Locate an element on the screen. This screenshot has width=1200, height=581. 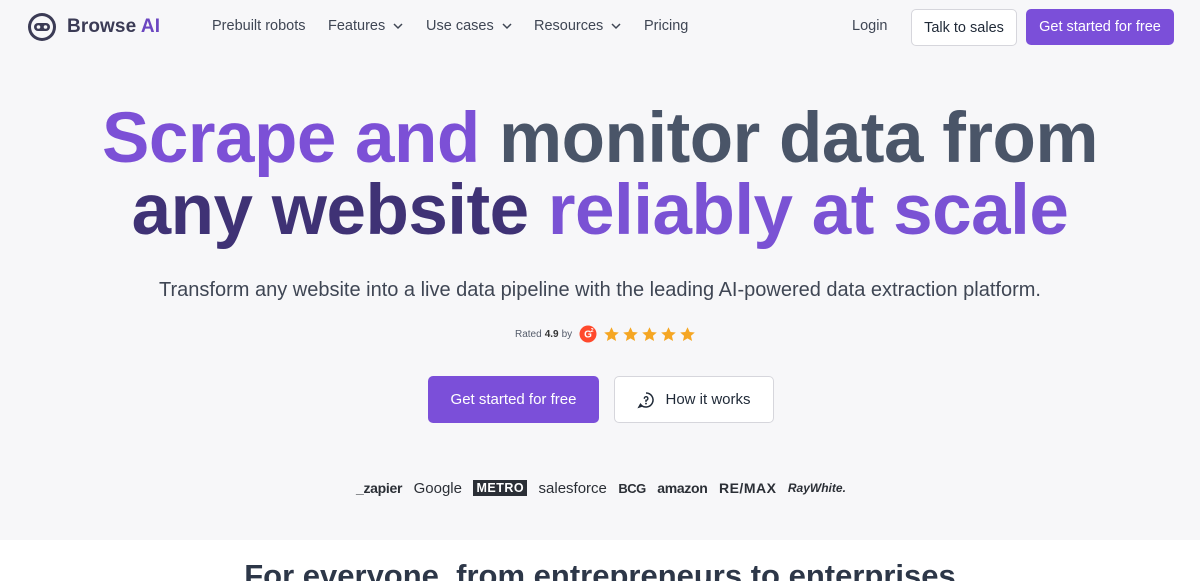
login-link: Login is located at coordinates (869, 26).